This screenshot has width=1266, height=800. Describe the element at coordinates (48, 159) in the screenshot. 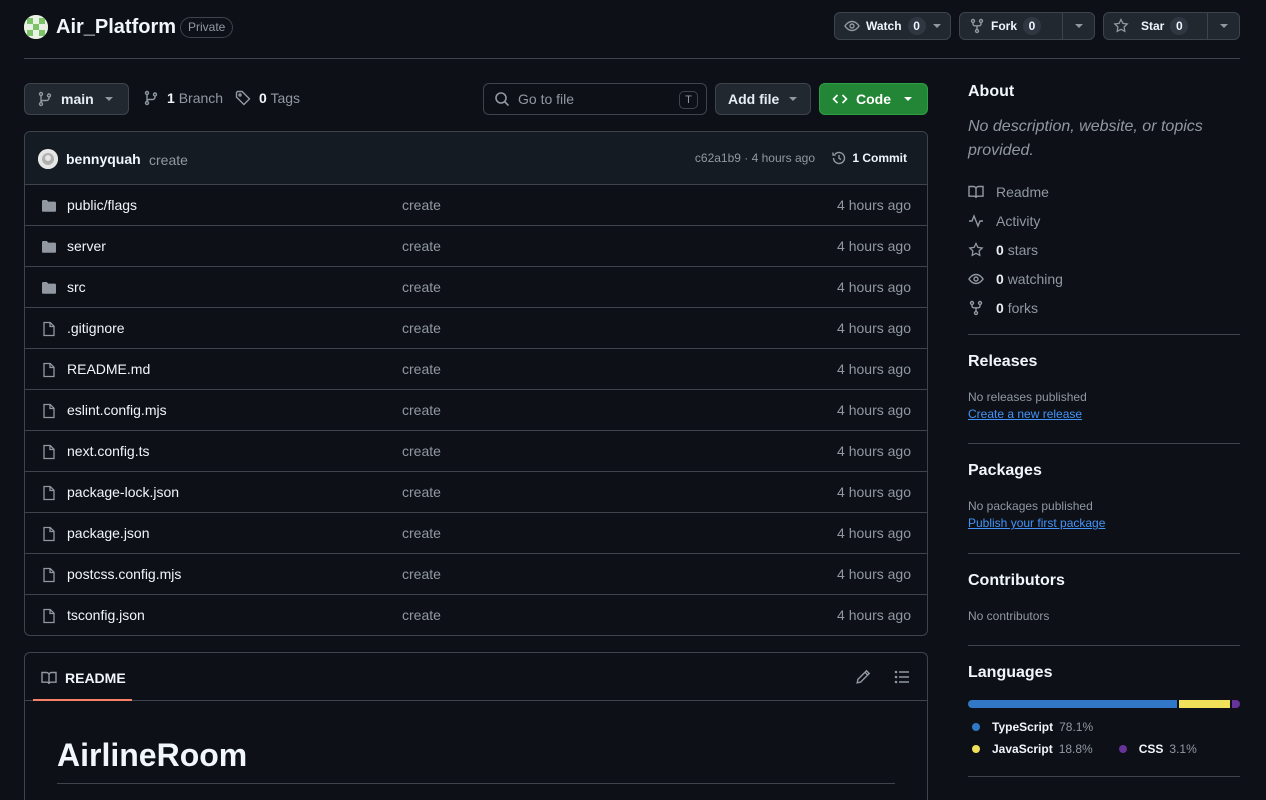

I see `author-avatar` at that location.